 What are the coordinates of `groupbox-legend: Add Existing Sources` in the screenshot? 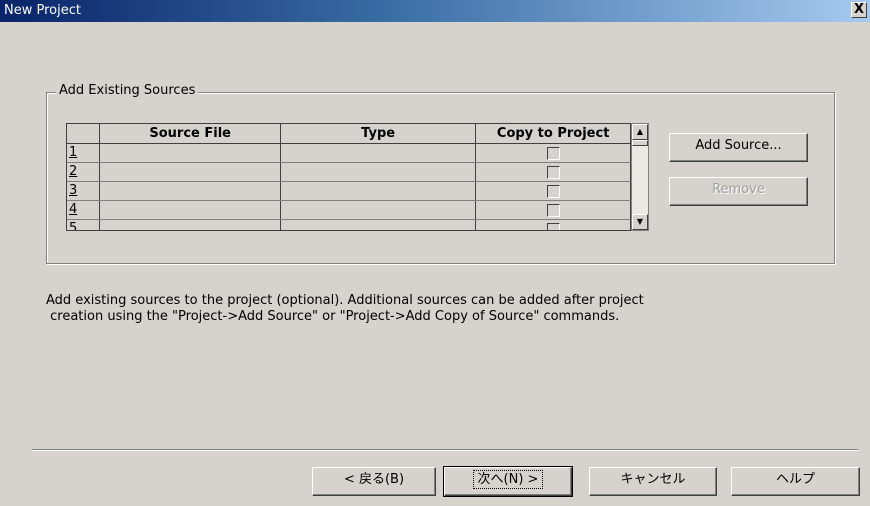 It's located at (127, 90).